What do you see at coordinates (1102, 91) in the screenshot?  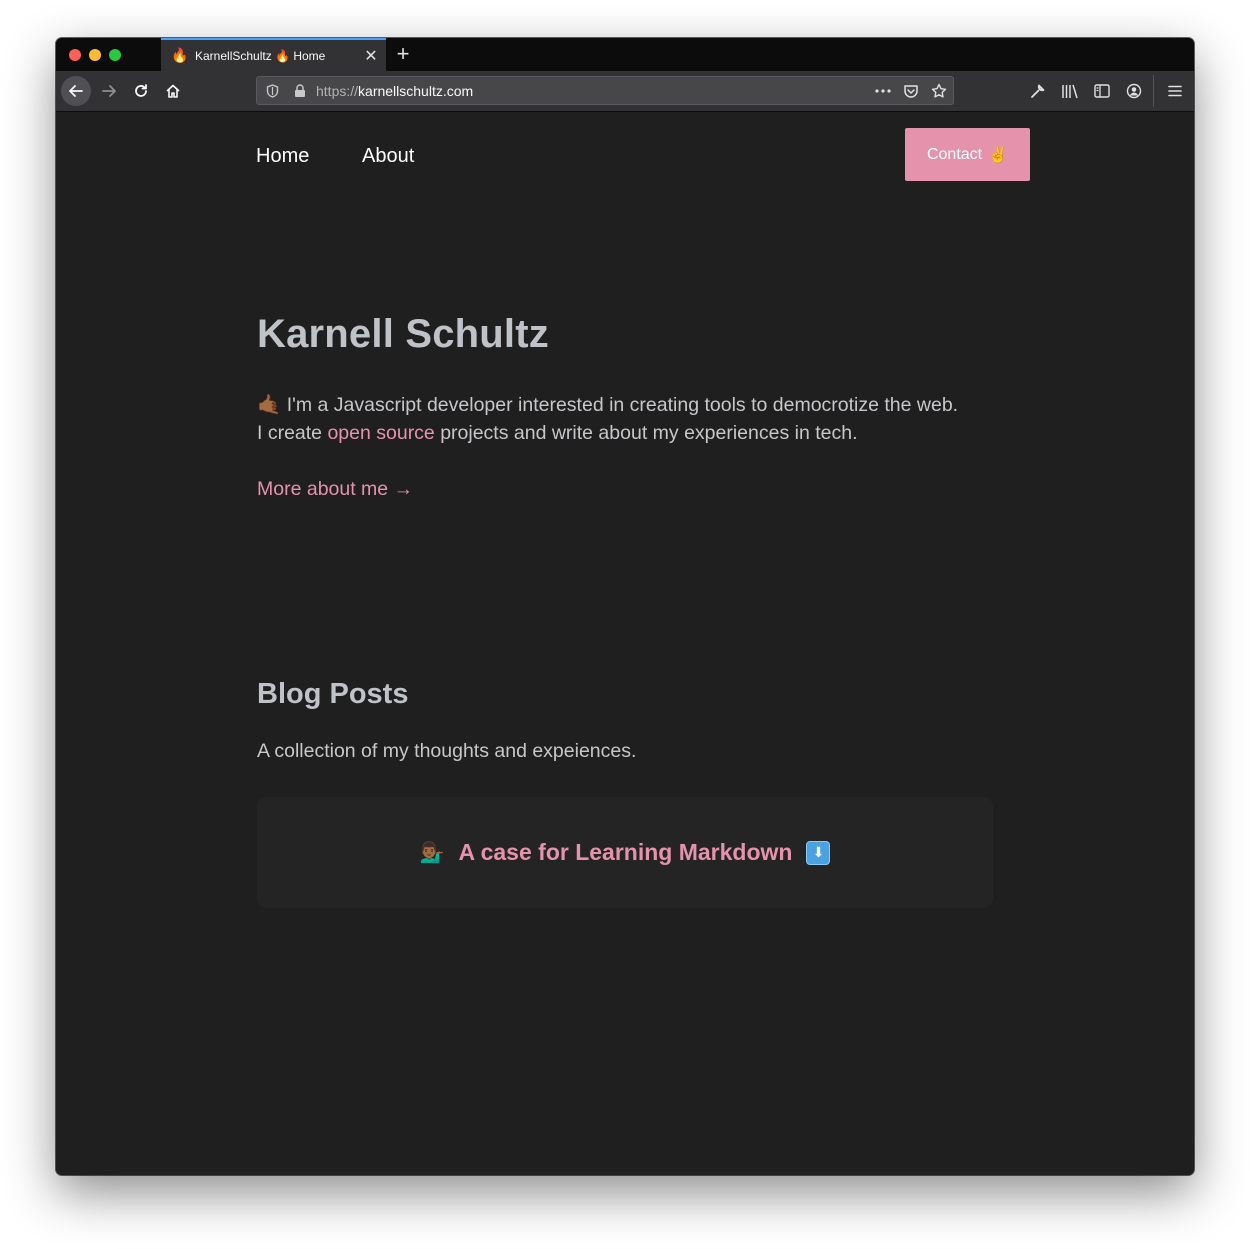 I see `sidebar-icon` at bounding box center [1102, 91].